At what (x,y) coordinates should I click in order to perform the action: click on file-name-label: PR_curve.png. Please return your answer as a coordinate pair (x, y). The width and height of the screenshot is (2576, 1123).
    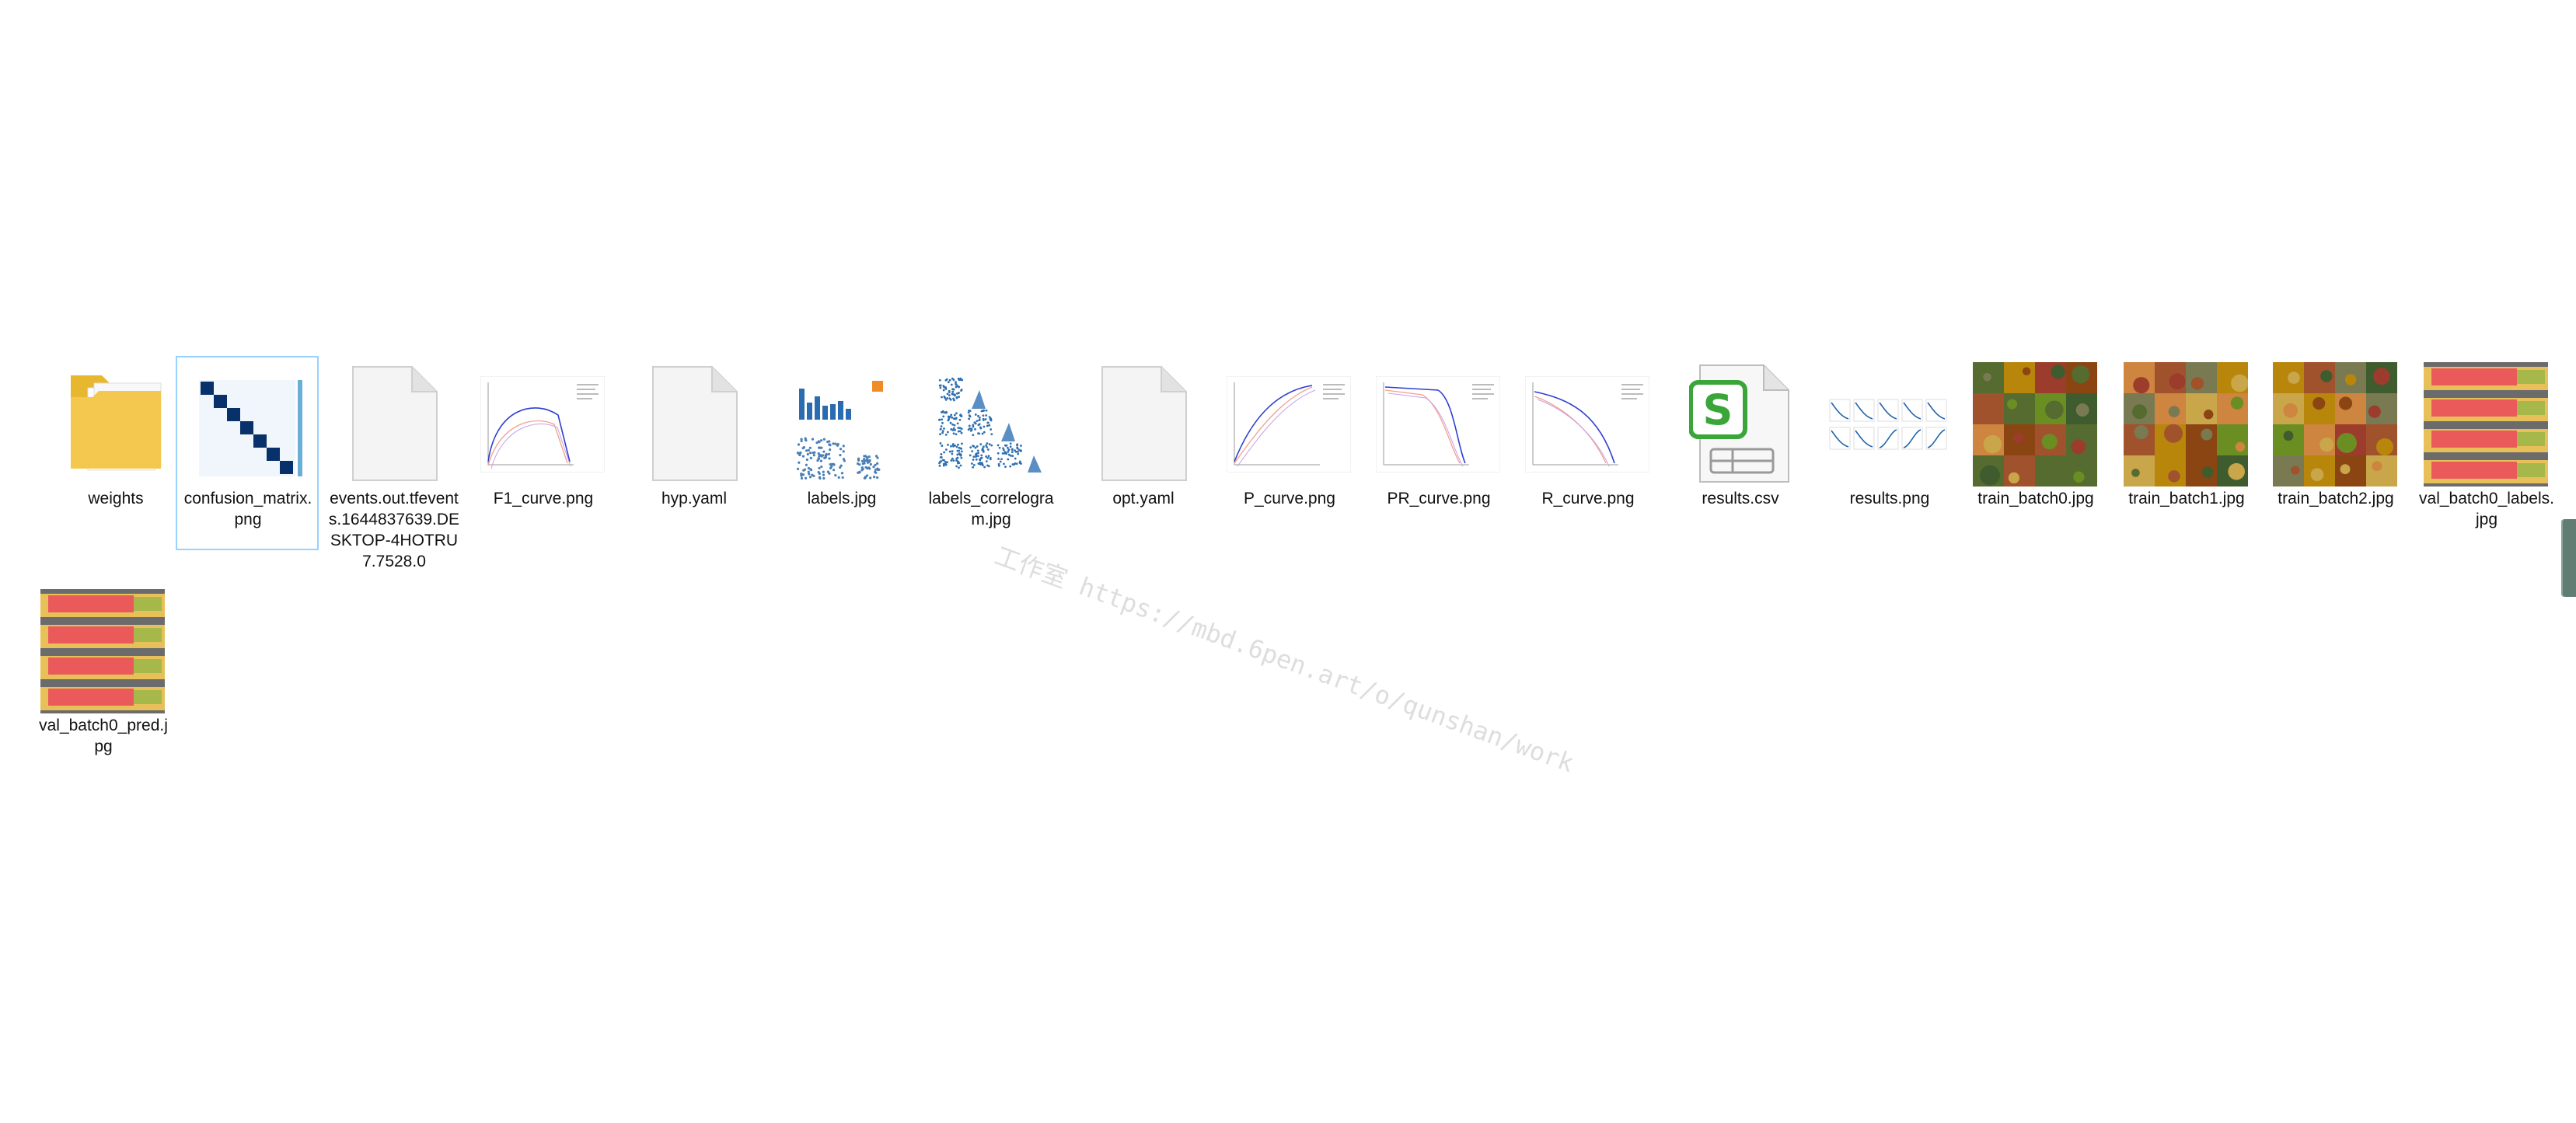
    Looking at the image, I should click on (1439, 498).